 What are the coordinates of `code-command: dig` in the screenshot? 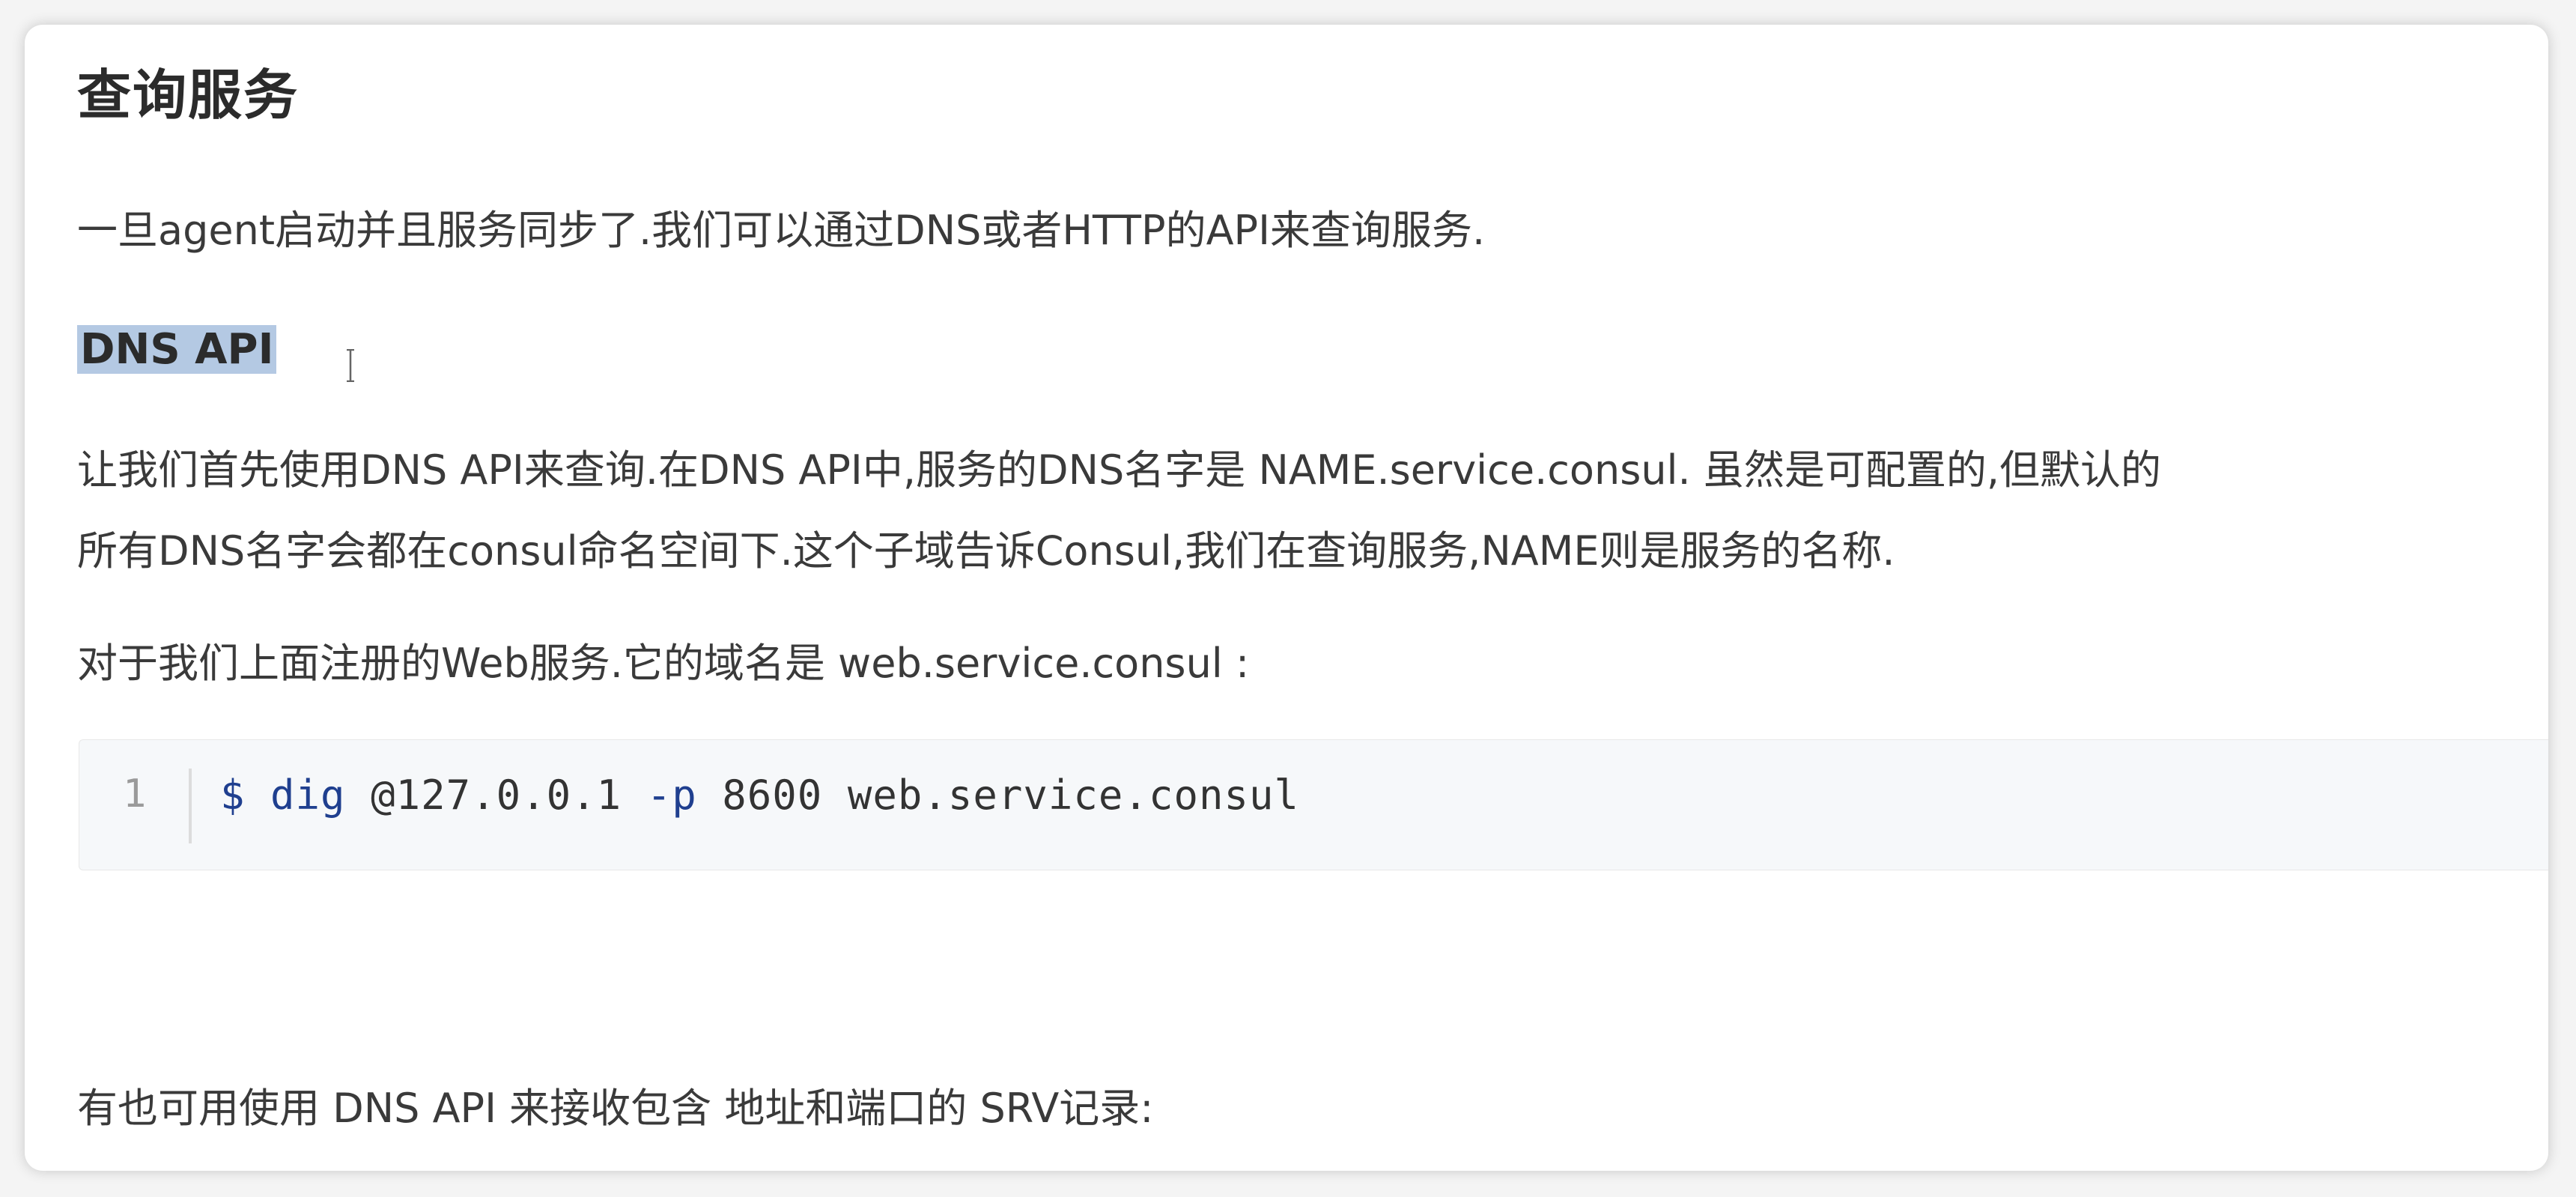 It's located at (308, 796).